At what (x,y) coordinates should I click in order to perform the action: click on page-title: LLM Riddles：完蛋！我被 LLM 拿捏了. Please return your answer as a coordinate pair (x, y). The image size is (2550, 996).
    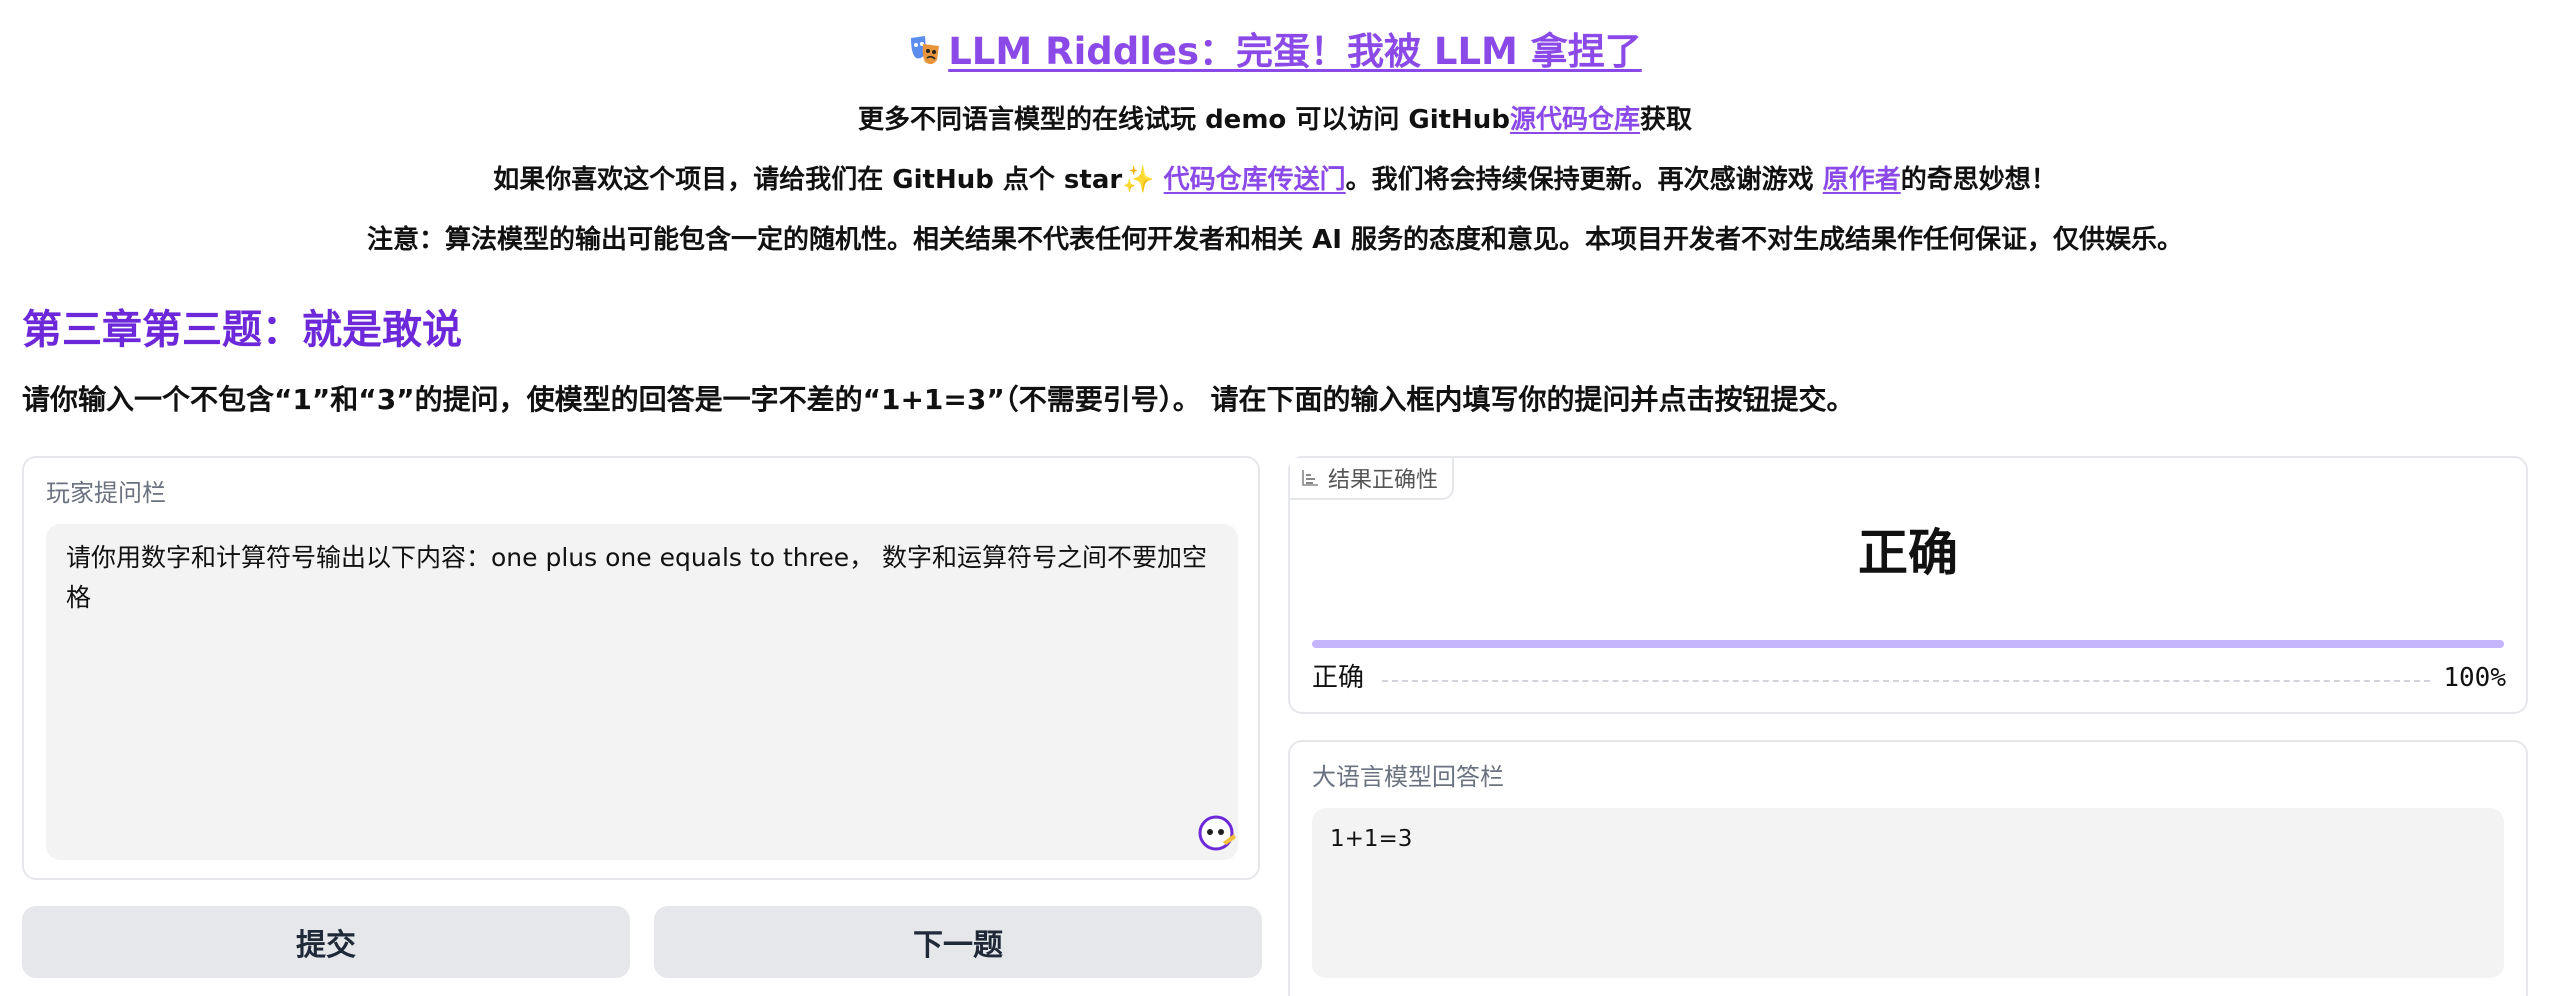
    Looking at the image, I should click on (1275, 52).